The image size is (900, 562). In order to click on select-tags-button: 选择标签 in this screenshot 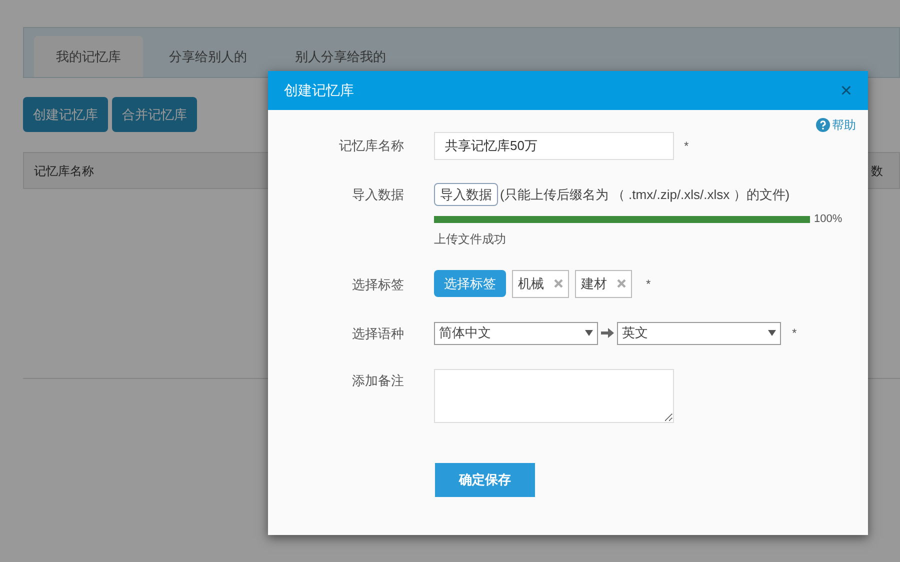, I will do `click(470, 283)`.